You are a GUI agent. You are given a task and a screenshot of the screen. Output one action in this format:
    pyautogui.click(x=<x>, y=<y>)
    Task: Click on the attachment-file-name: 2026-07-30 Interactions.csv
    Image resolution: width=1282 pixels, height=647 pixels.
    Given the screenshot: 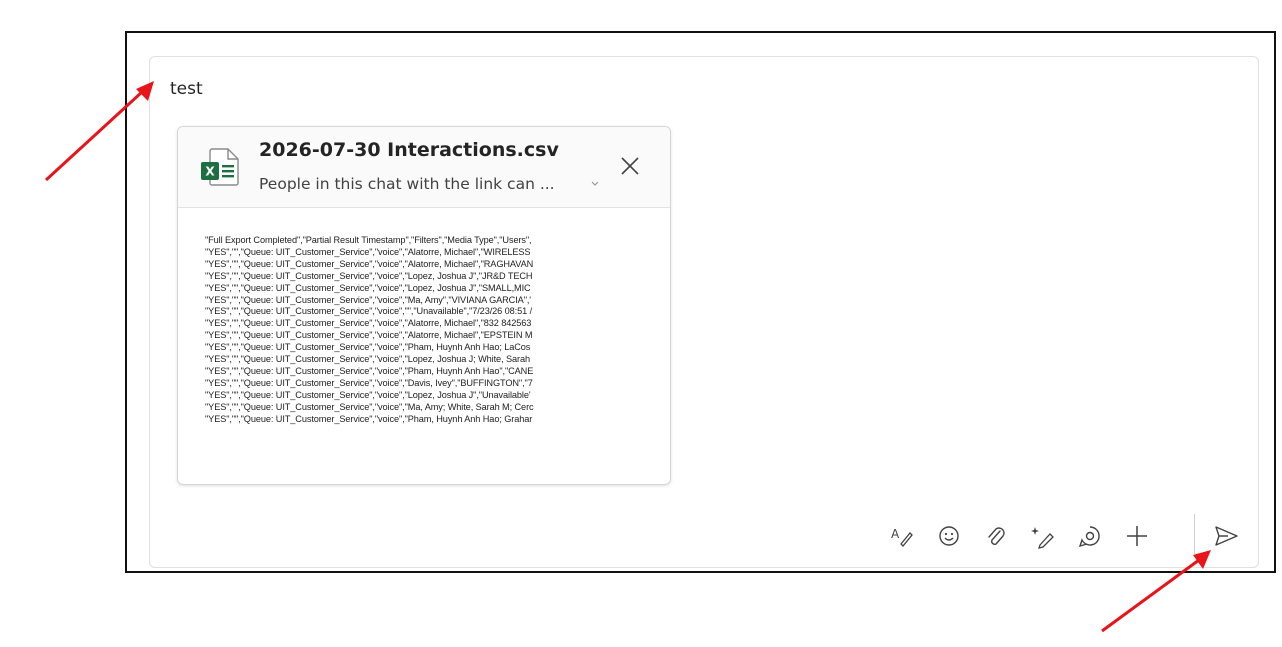 What is the action you would take?
    pyautogui.click(x=409, y=150)
    